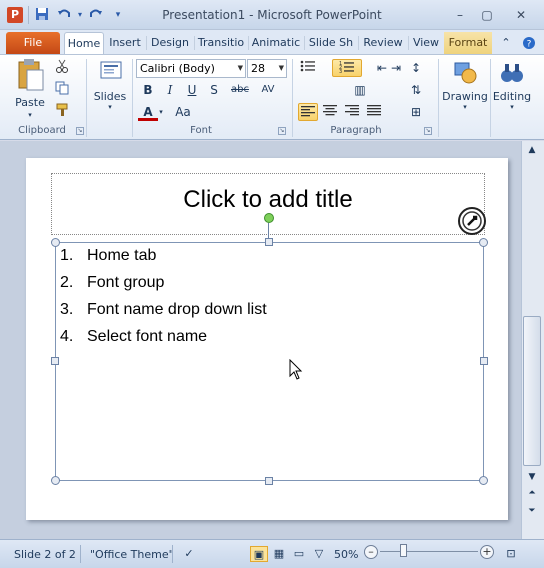 This screenshot has width=544, height=568. I want to click on font-launcher-icon: ↘, so click(282, 131).